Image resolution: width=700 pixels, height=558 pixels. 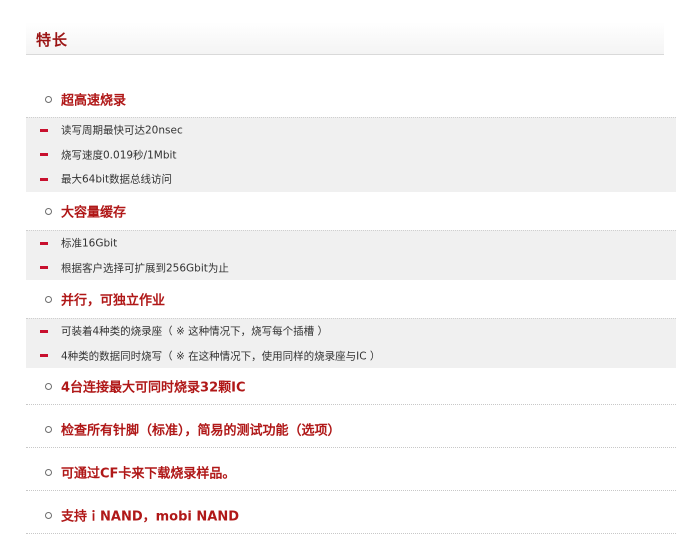 I want to click on detail-text: 最大64bit数据总线访问, so click(x=117, y=179).